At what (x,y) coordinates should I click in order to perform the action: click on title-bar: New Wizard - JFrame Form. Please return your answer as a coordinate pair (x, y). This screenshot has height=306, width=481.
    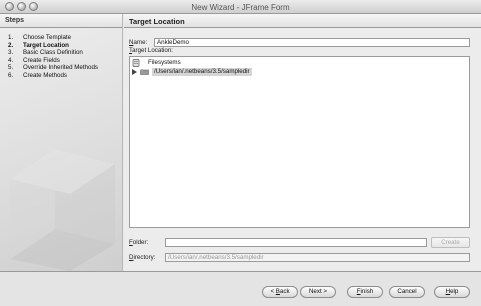
    Looking at the image, I should click on (240, 7).